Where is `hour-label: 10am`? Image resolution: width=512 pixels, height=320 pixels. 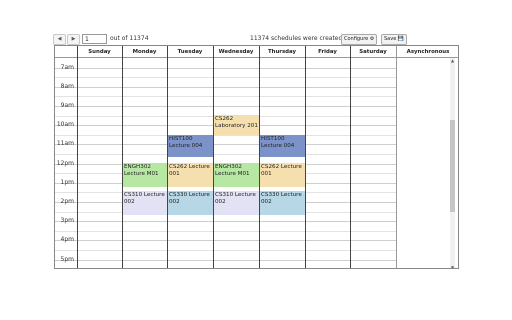 hour-label: 10am is located at coordinates (65, 125).